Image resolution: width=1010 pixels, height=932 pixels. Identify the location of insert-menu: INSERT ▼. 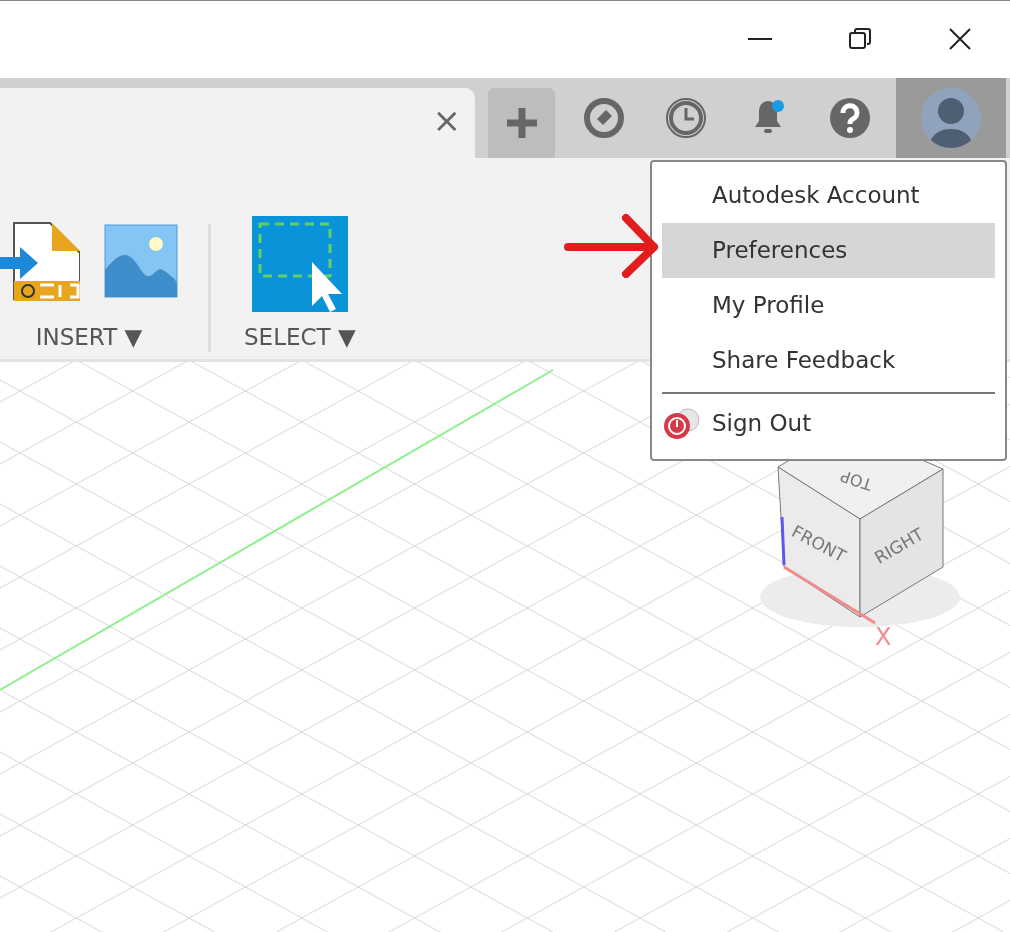
(89, 337).